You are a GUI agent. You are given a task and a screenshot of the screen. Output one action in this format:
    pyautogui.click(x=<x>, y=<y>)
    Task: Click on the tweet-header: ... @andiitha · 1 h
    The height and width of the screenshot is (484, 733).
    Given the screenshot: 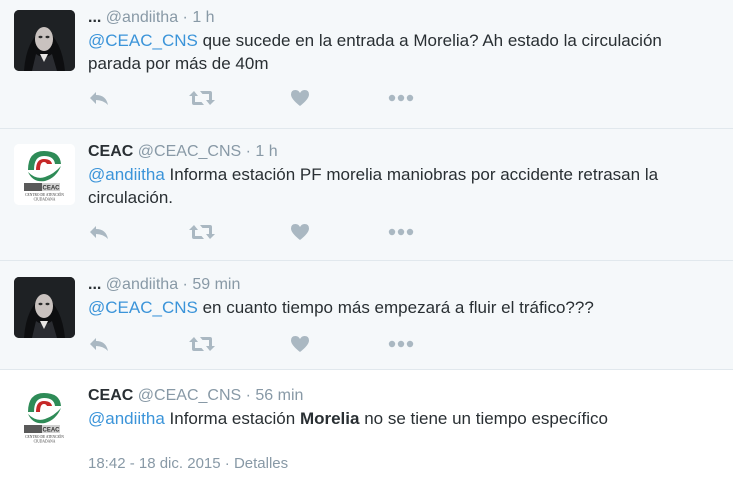 What is the action you would take?
    pyautogui.click(x=151, y=18)
    